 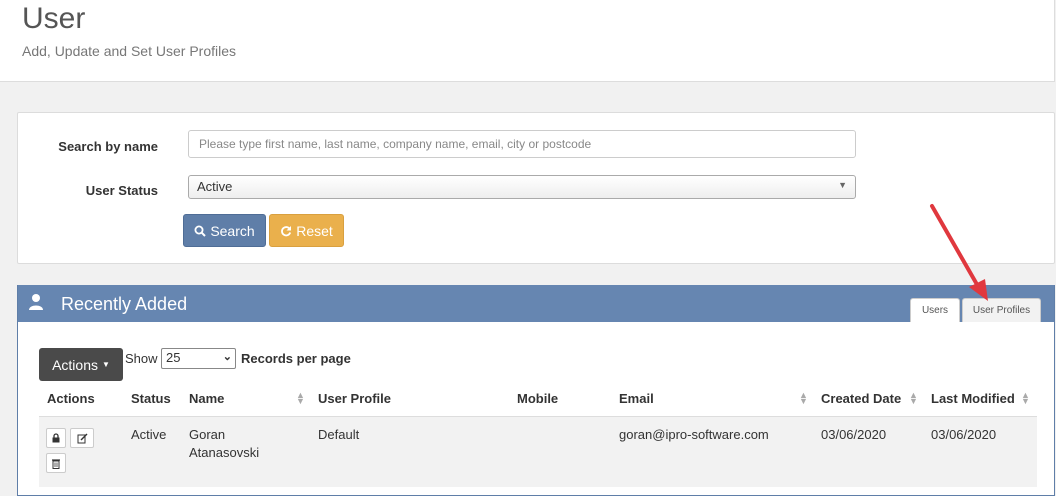 I want to click on search-input, so click(x=522, y=144).